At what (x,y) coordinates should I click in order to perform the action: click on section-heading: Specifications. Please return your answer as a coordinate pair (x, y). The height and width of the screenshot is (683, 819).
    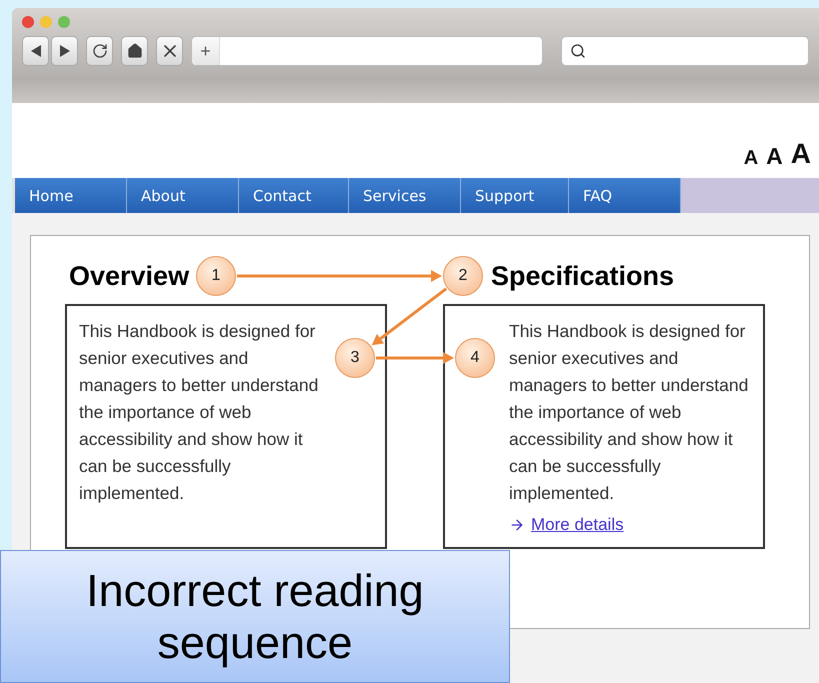
    Looking at the image, I should click on (582, 276).